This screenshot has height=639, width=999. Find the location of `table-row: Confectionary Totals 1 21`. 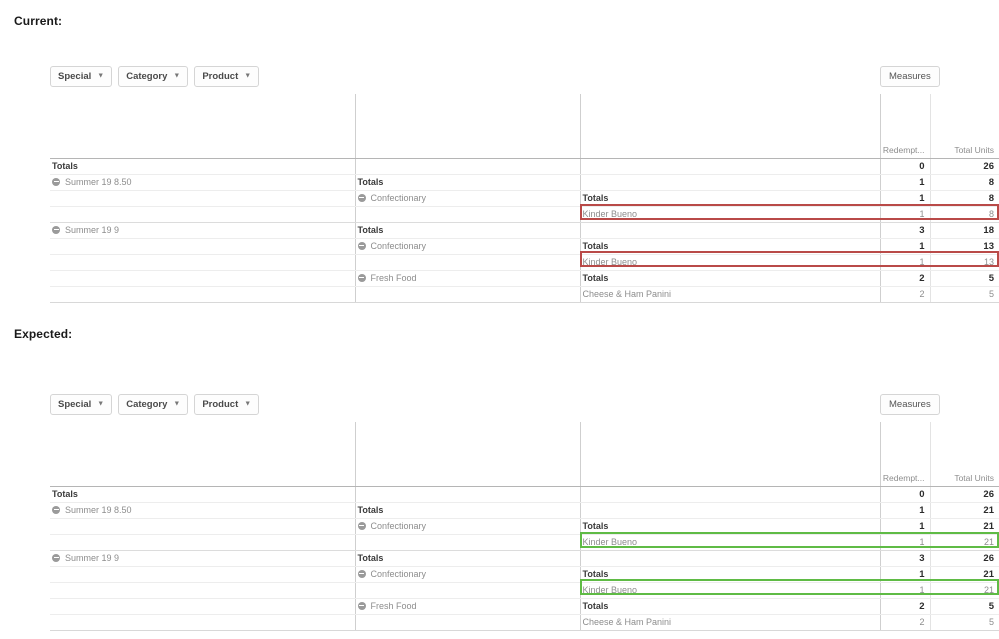

table-row: Confectionary Totals 1 21 is located at coordinates (524, 526).